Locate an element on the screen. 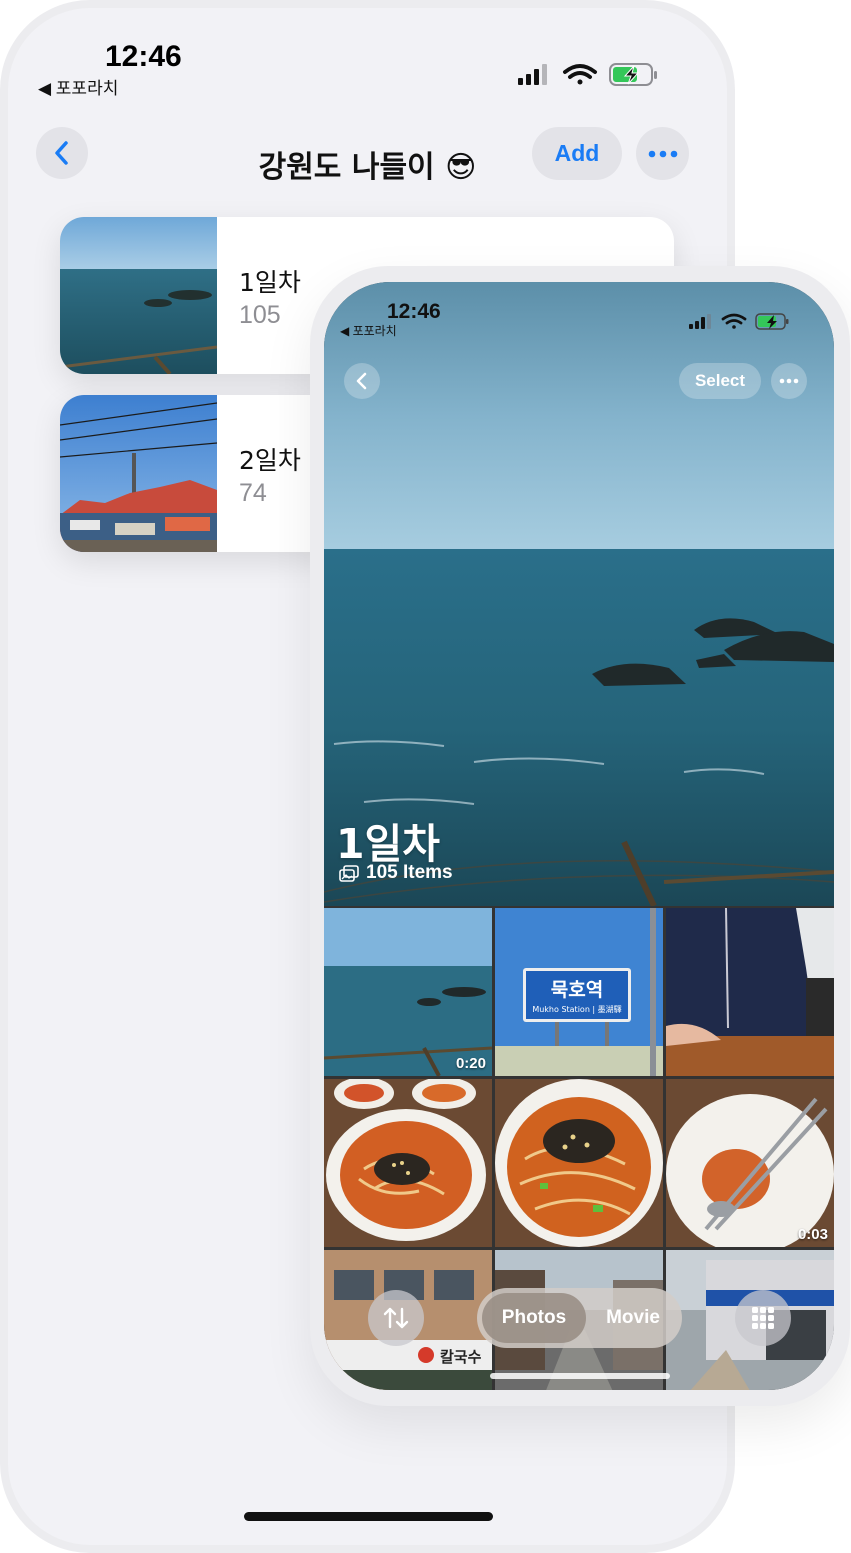 The image size is (851, 1553). sort-button is located at coordinates (396, 1318).